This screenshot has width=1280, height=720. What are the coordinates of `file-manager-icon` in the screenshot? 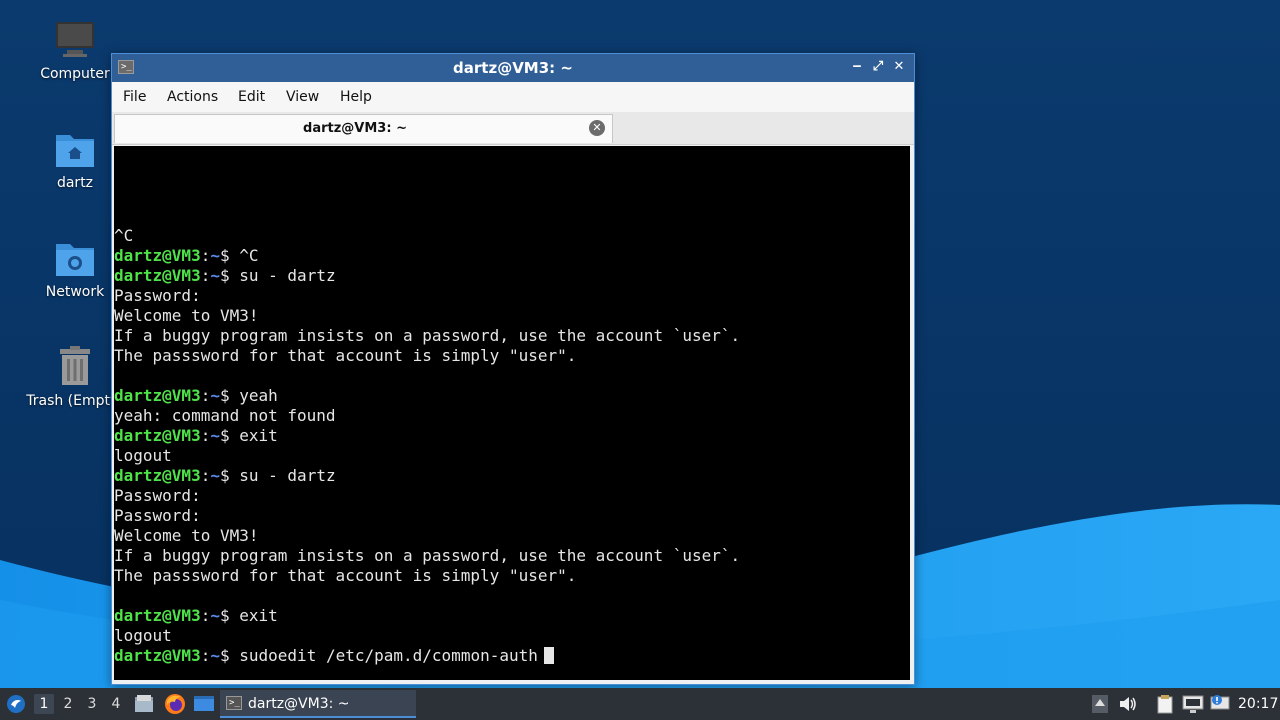 It's located at (144, 704).